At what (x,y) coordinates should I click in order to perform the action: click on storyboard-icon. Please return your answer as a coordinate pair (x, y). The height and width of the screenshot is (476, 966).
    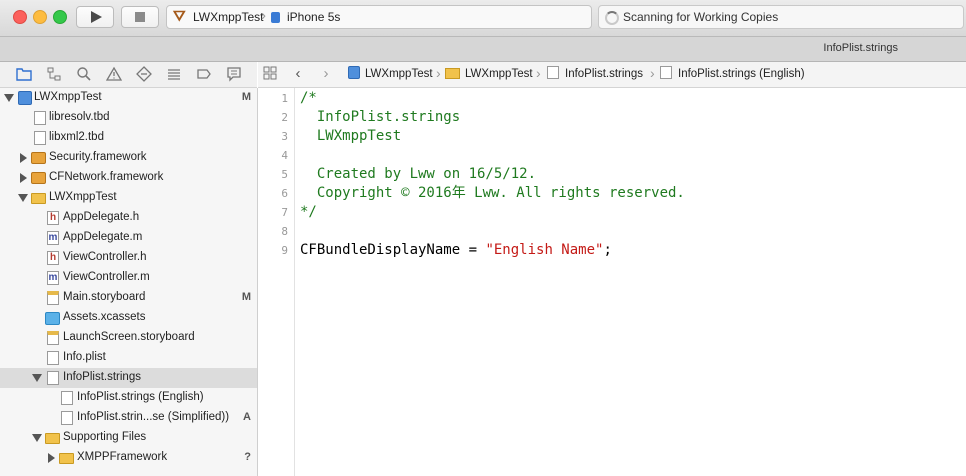
    Looking at the image, I should click on (53, 298).